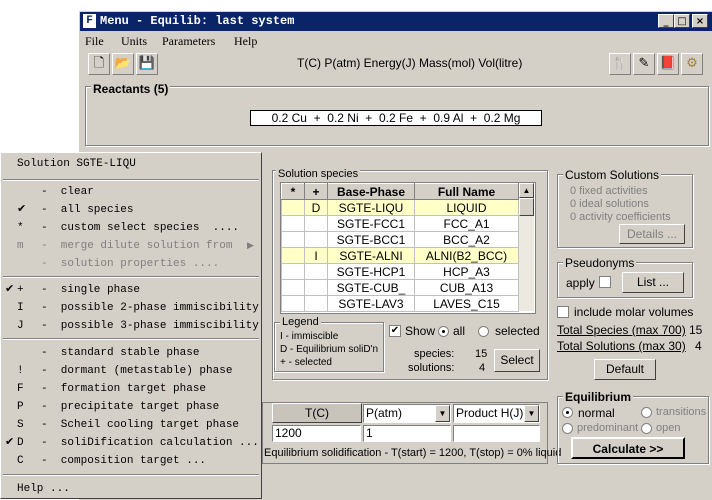 This screenshot has width=712, height=500. What do you see at coordinates (371, 255) in the screenshot?
I see `cell-base-phase: SGTE-ALNI` at bounding box center [371, 255].